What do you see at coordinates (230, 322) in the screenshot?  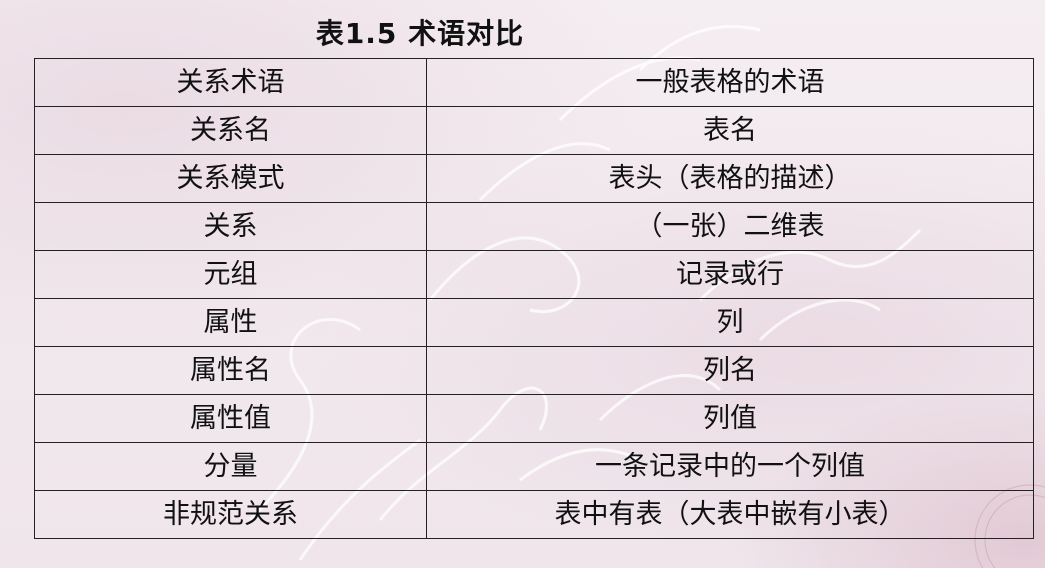 I see `relation-term-cell: 属性` at bounding box center [230, 322].